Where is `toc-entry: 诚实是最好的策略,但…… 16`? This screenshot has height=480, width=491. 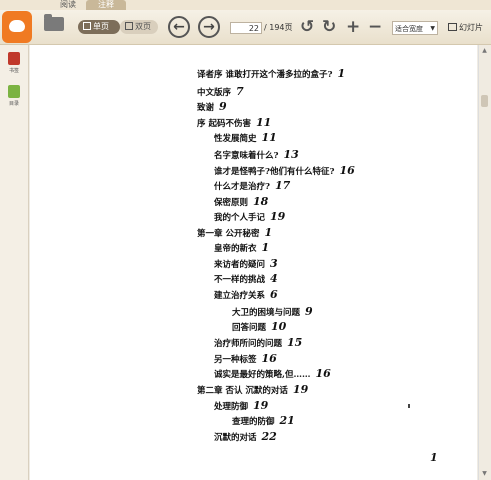 toc-entry: 诚实是最好的策略,但…… 16 is located at coordinates (272, 374).